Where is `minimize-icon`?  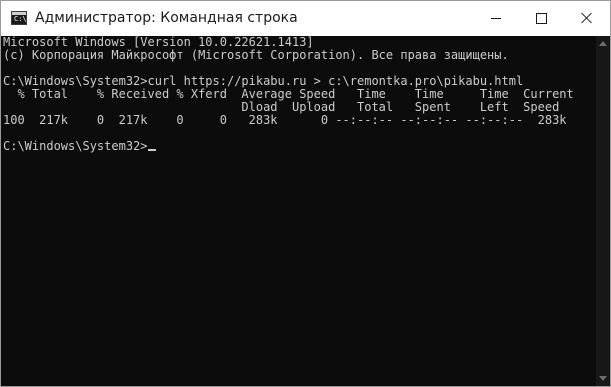
minimize-icon is located at coordinates (496, 18).